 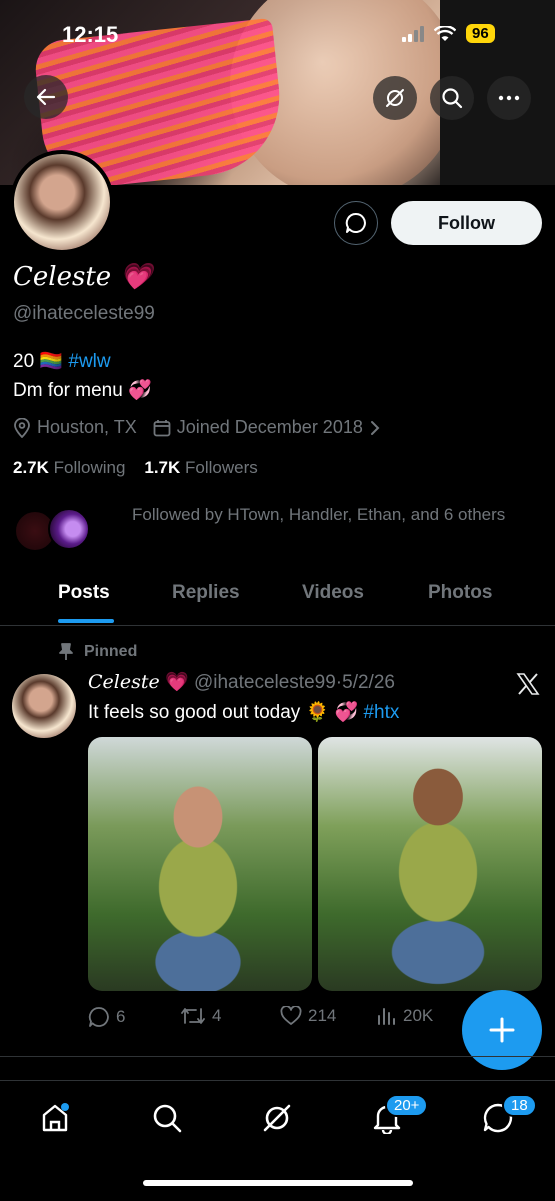 What do you see at coordinates (135, 468) in the screenshot?
I see `follow-counts: 2.7K Following 1.7K Followers` at bounding box center [135, 468].